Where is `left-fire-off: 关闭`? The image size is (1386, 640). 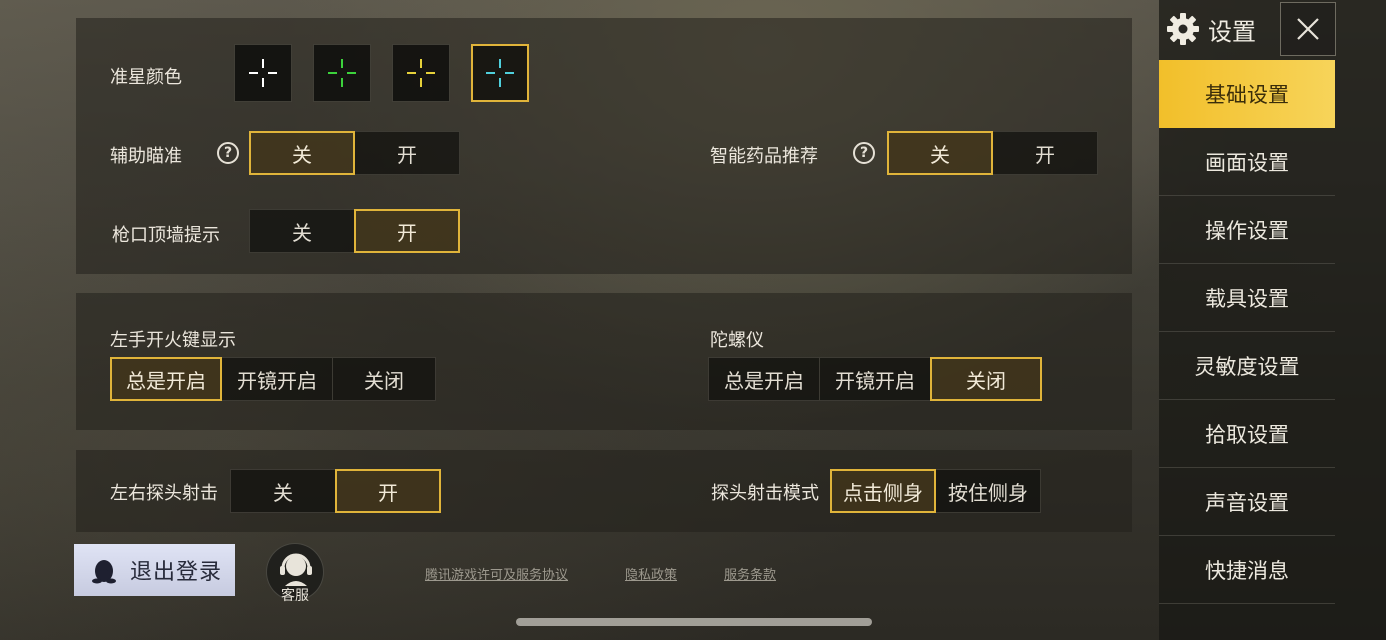
left-fire-off: 关闭 is located at coordinates (384, 379).